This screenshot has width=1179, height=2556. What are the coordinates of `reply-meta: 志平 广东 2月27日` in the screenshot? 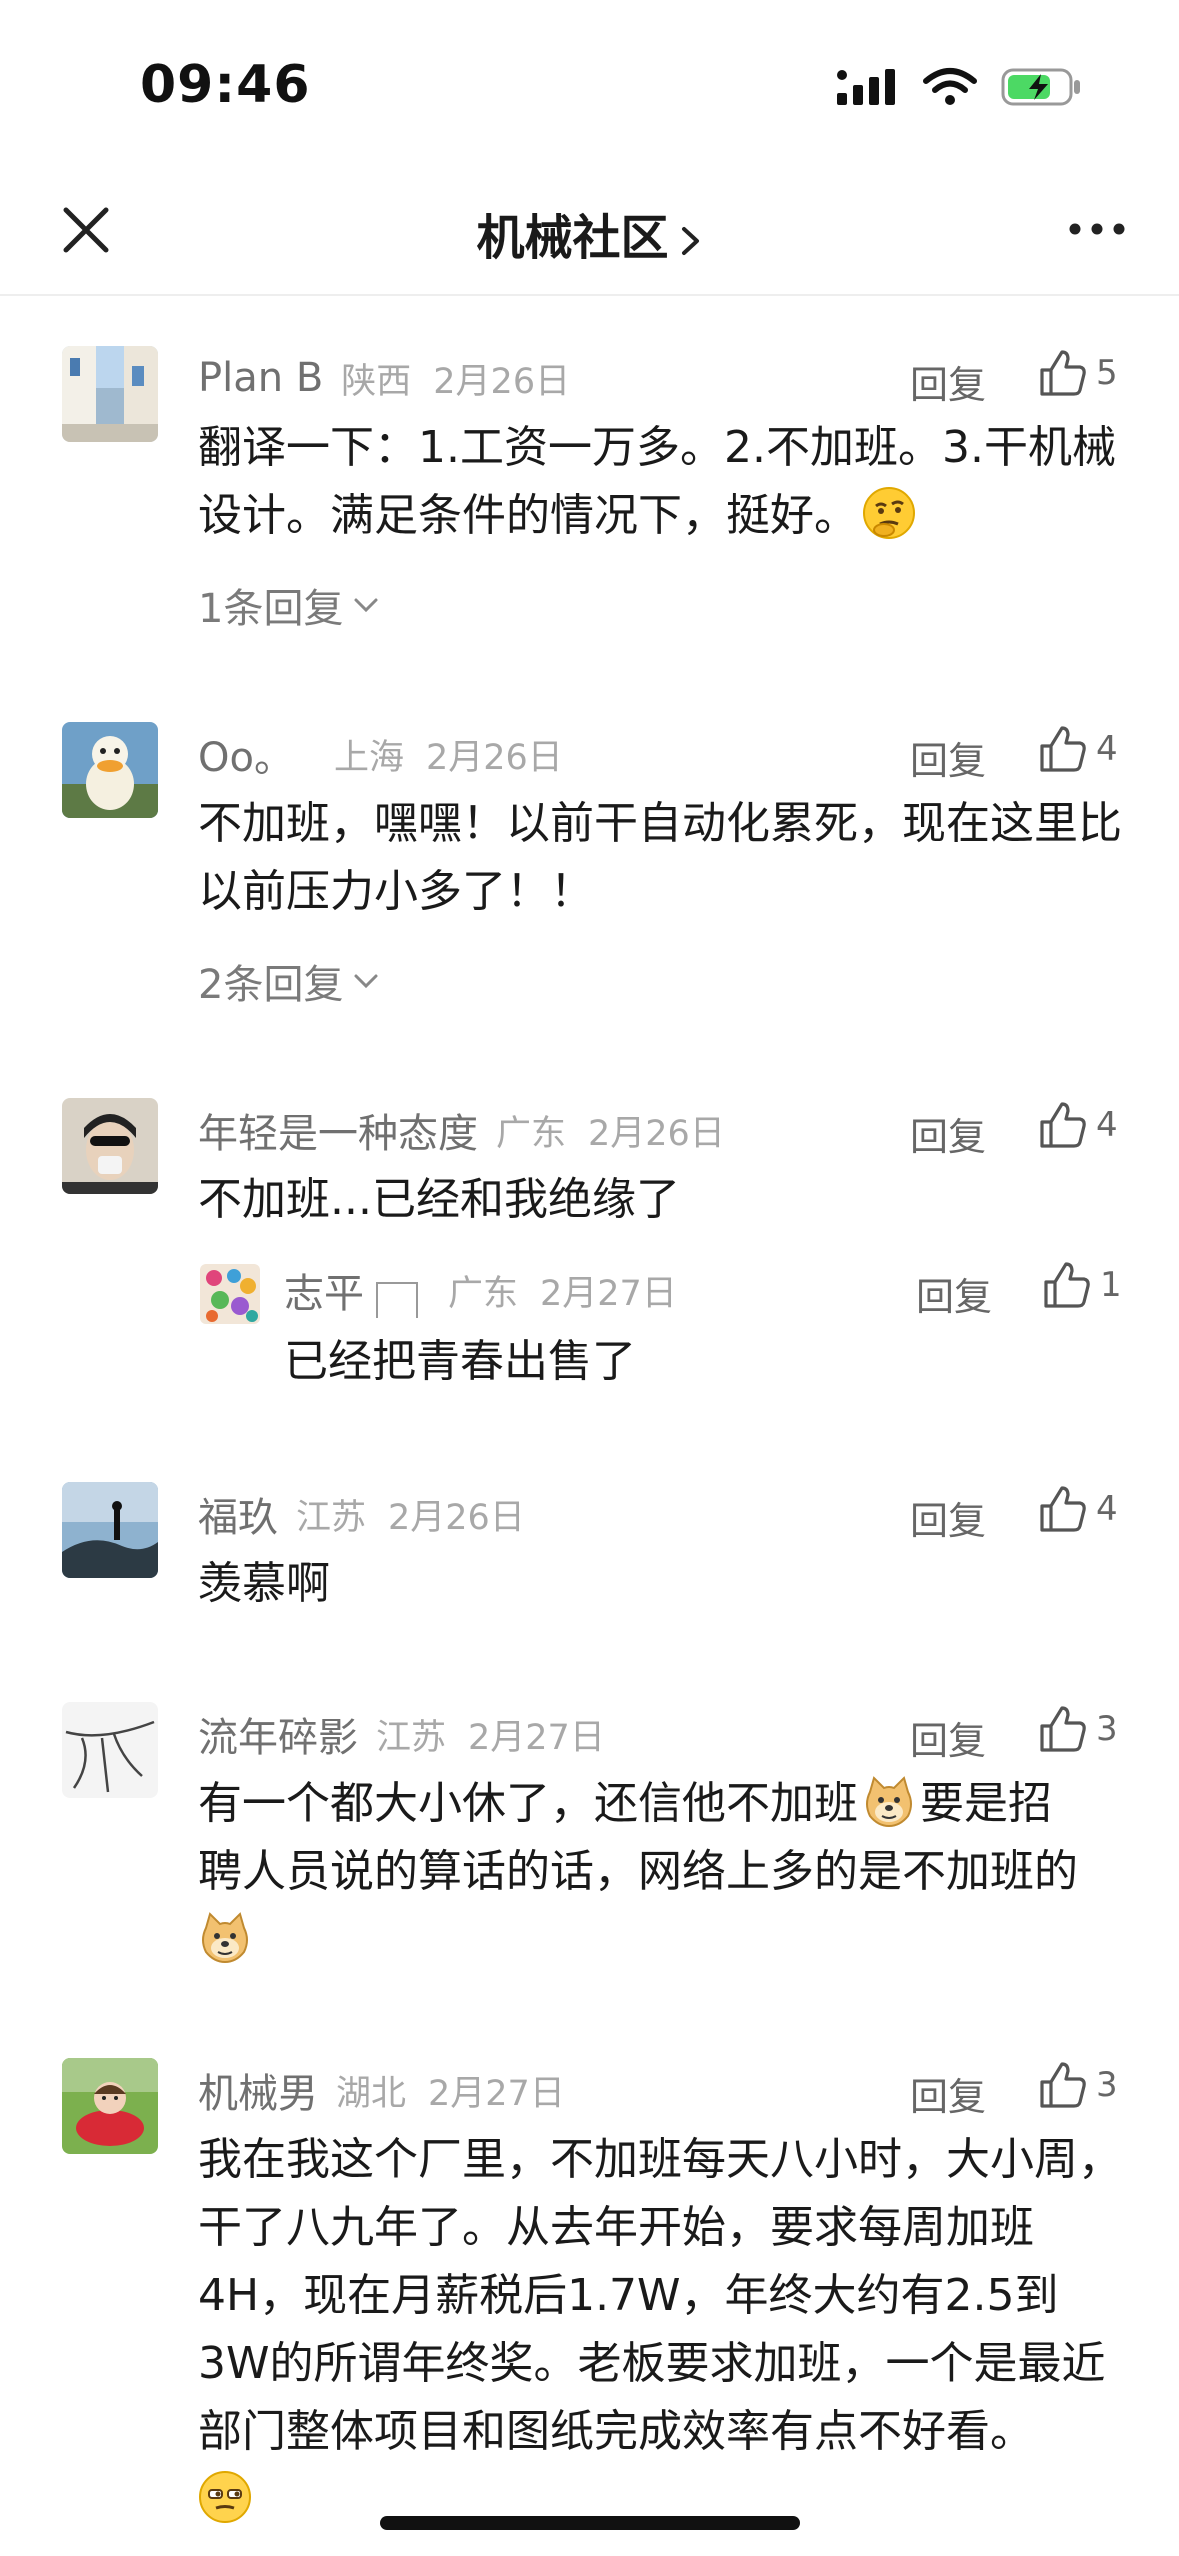 It's located at (480, 1290).